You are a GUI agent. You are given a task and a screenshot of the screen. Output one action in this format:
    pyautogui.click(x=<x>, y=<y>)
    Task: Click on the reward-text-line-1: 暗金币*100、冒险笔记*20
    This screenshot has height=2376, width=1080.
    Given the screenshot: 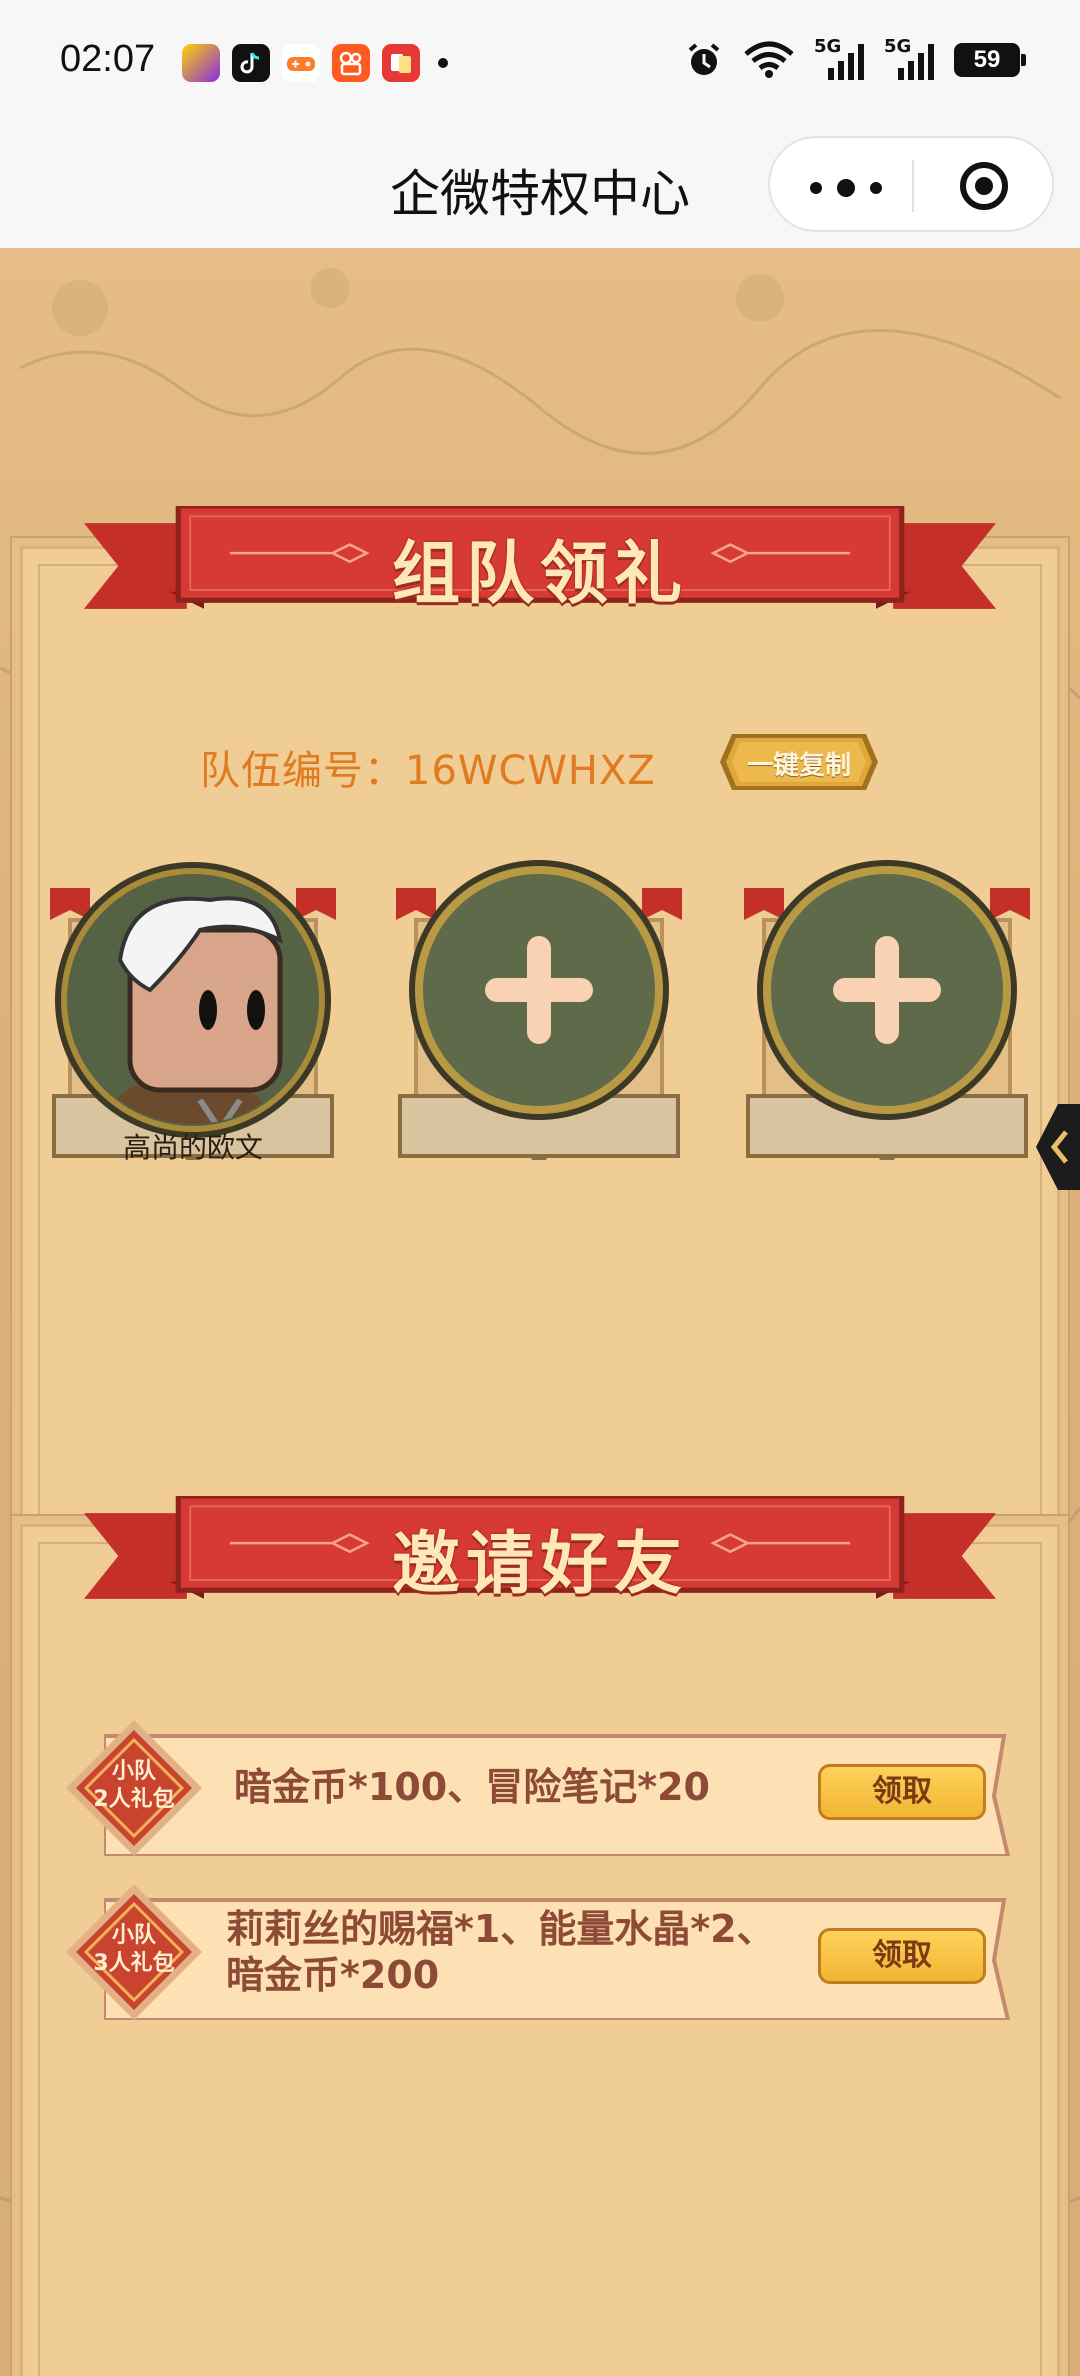 What is the action you would take?
    pyautogui.click(x=472, y=1787)
    